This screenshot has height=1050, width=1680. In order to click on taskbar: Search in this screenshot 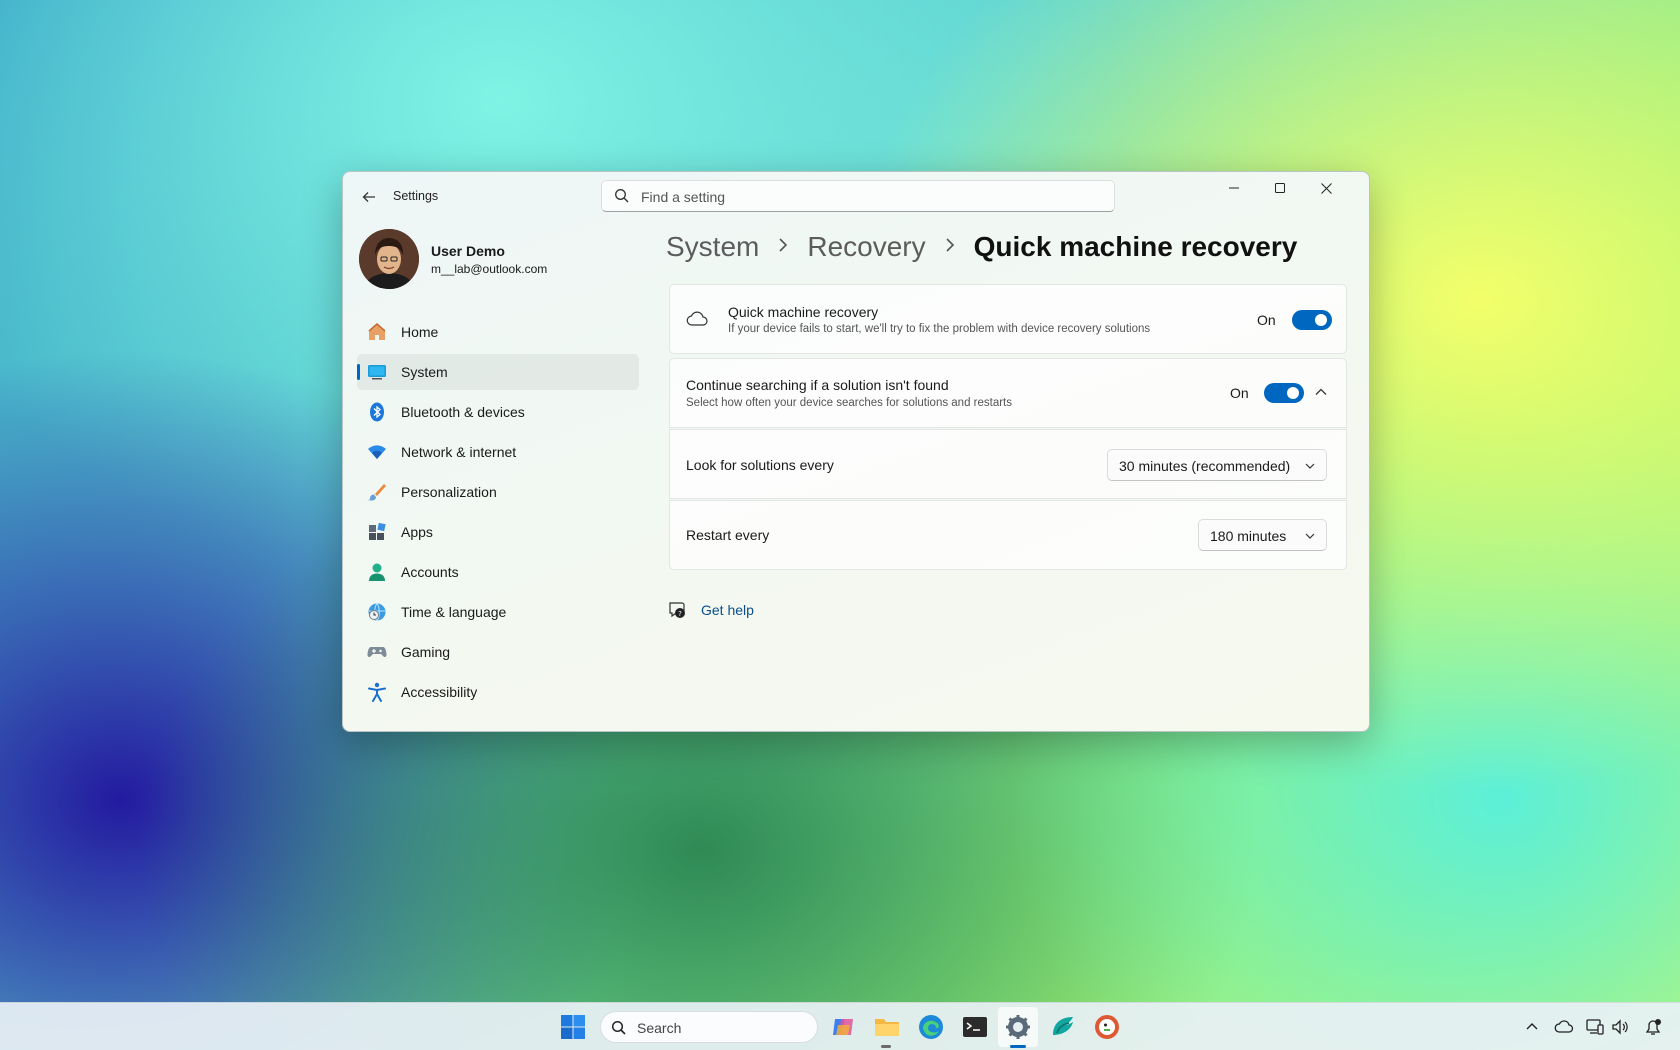, I will do `click(840, 1026)`.